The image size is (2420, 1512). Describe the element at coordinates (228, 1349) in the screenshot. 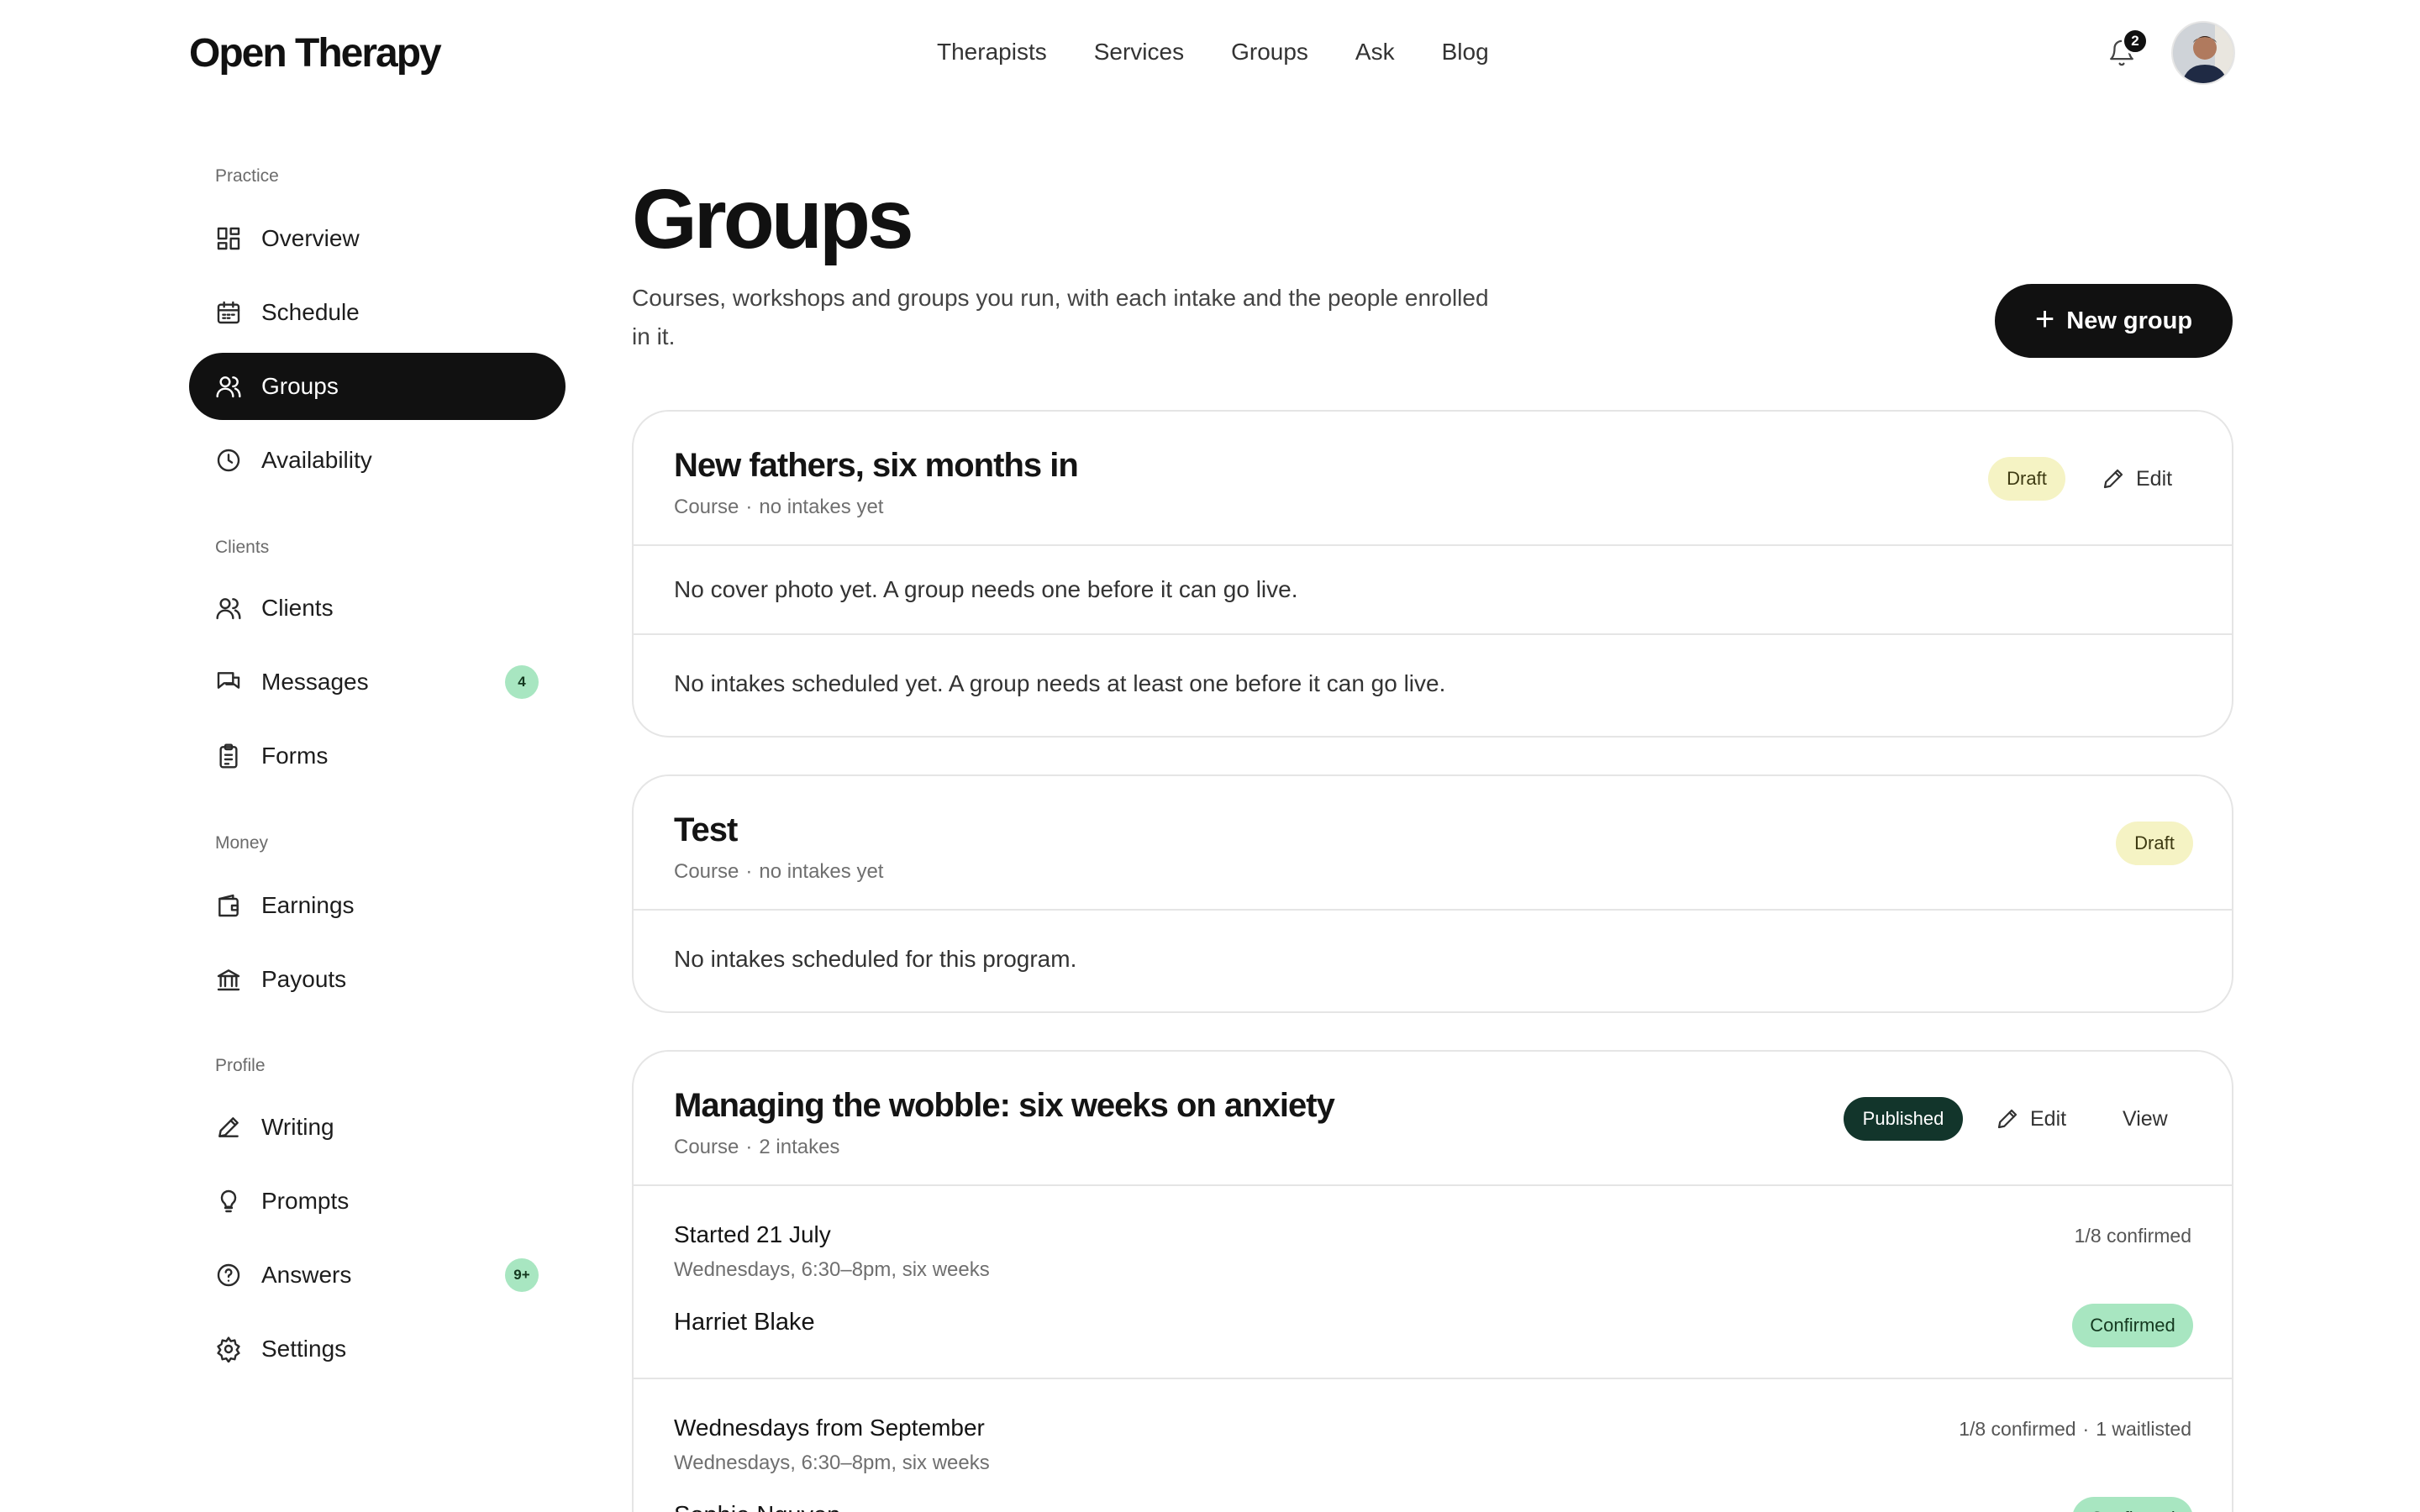

I see `gear-icon` at that location.